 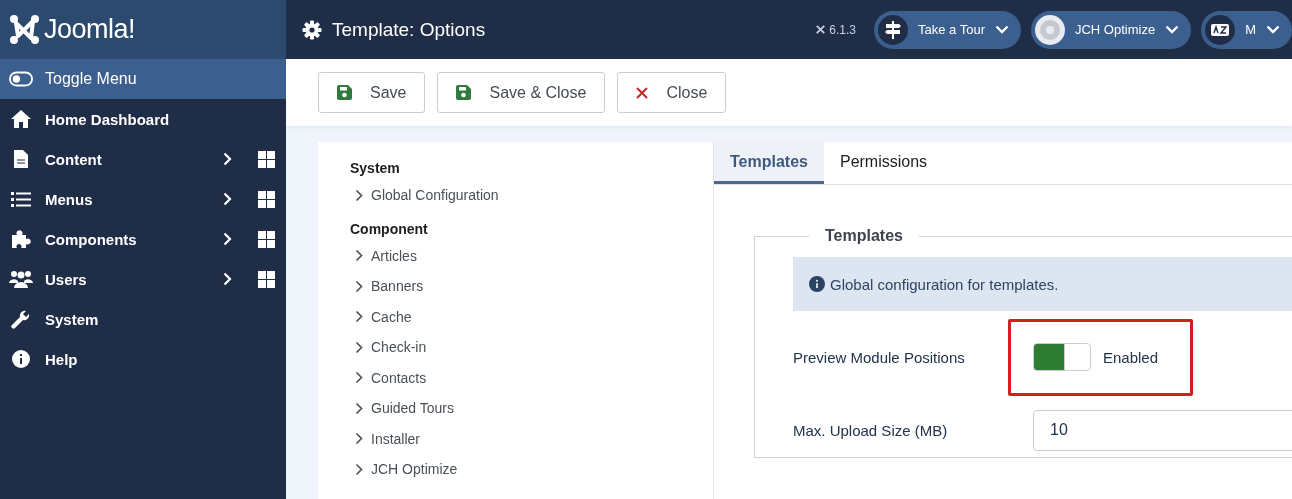 I want to click on wrench-icon, so click(x=21, y=319).